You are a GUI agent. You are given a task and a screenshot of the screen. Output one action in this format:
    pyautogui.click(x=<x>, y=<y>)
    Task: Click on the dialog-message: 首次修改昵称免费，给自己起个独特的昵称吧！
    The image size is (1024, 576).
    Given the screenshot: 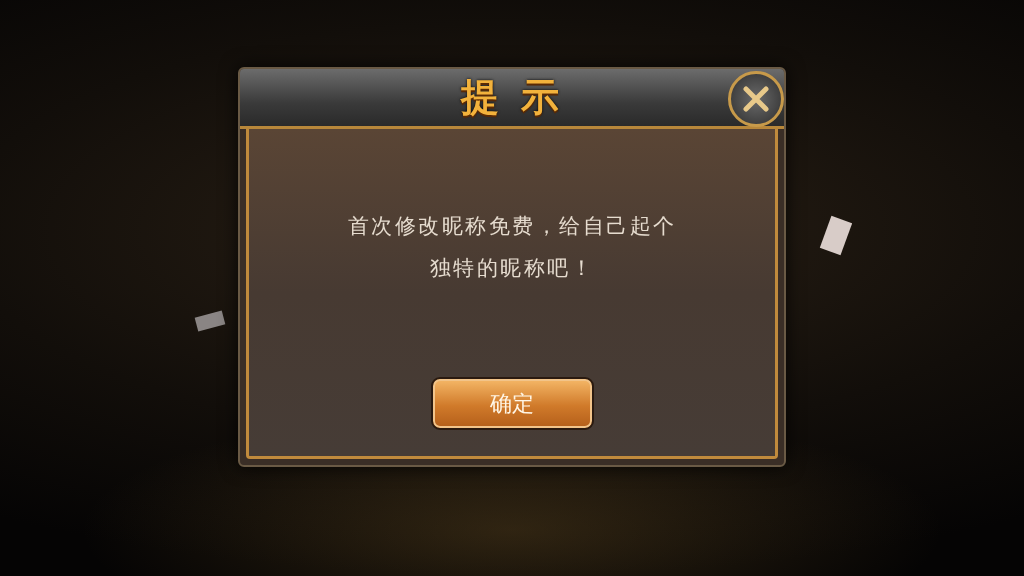 What is the action you would take?
    pyautogui.click(x=512, y=247)
    